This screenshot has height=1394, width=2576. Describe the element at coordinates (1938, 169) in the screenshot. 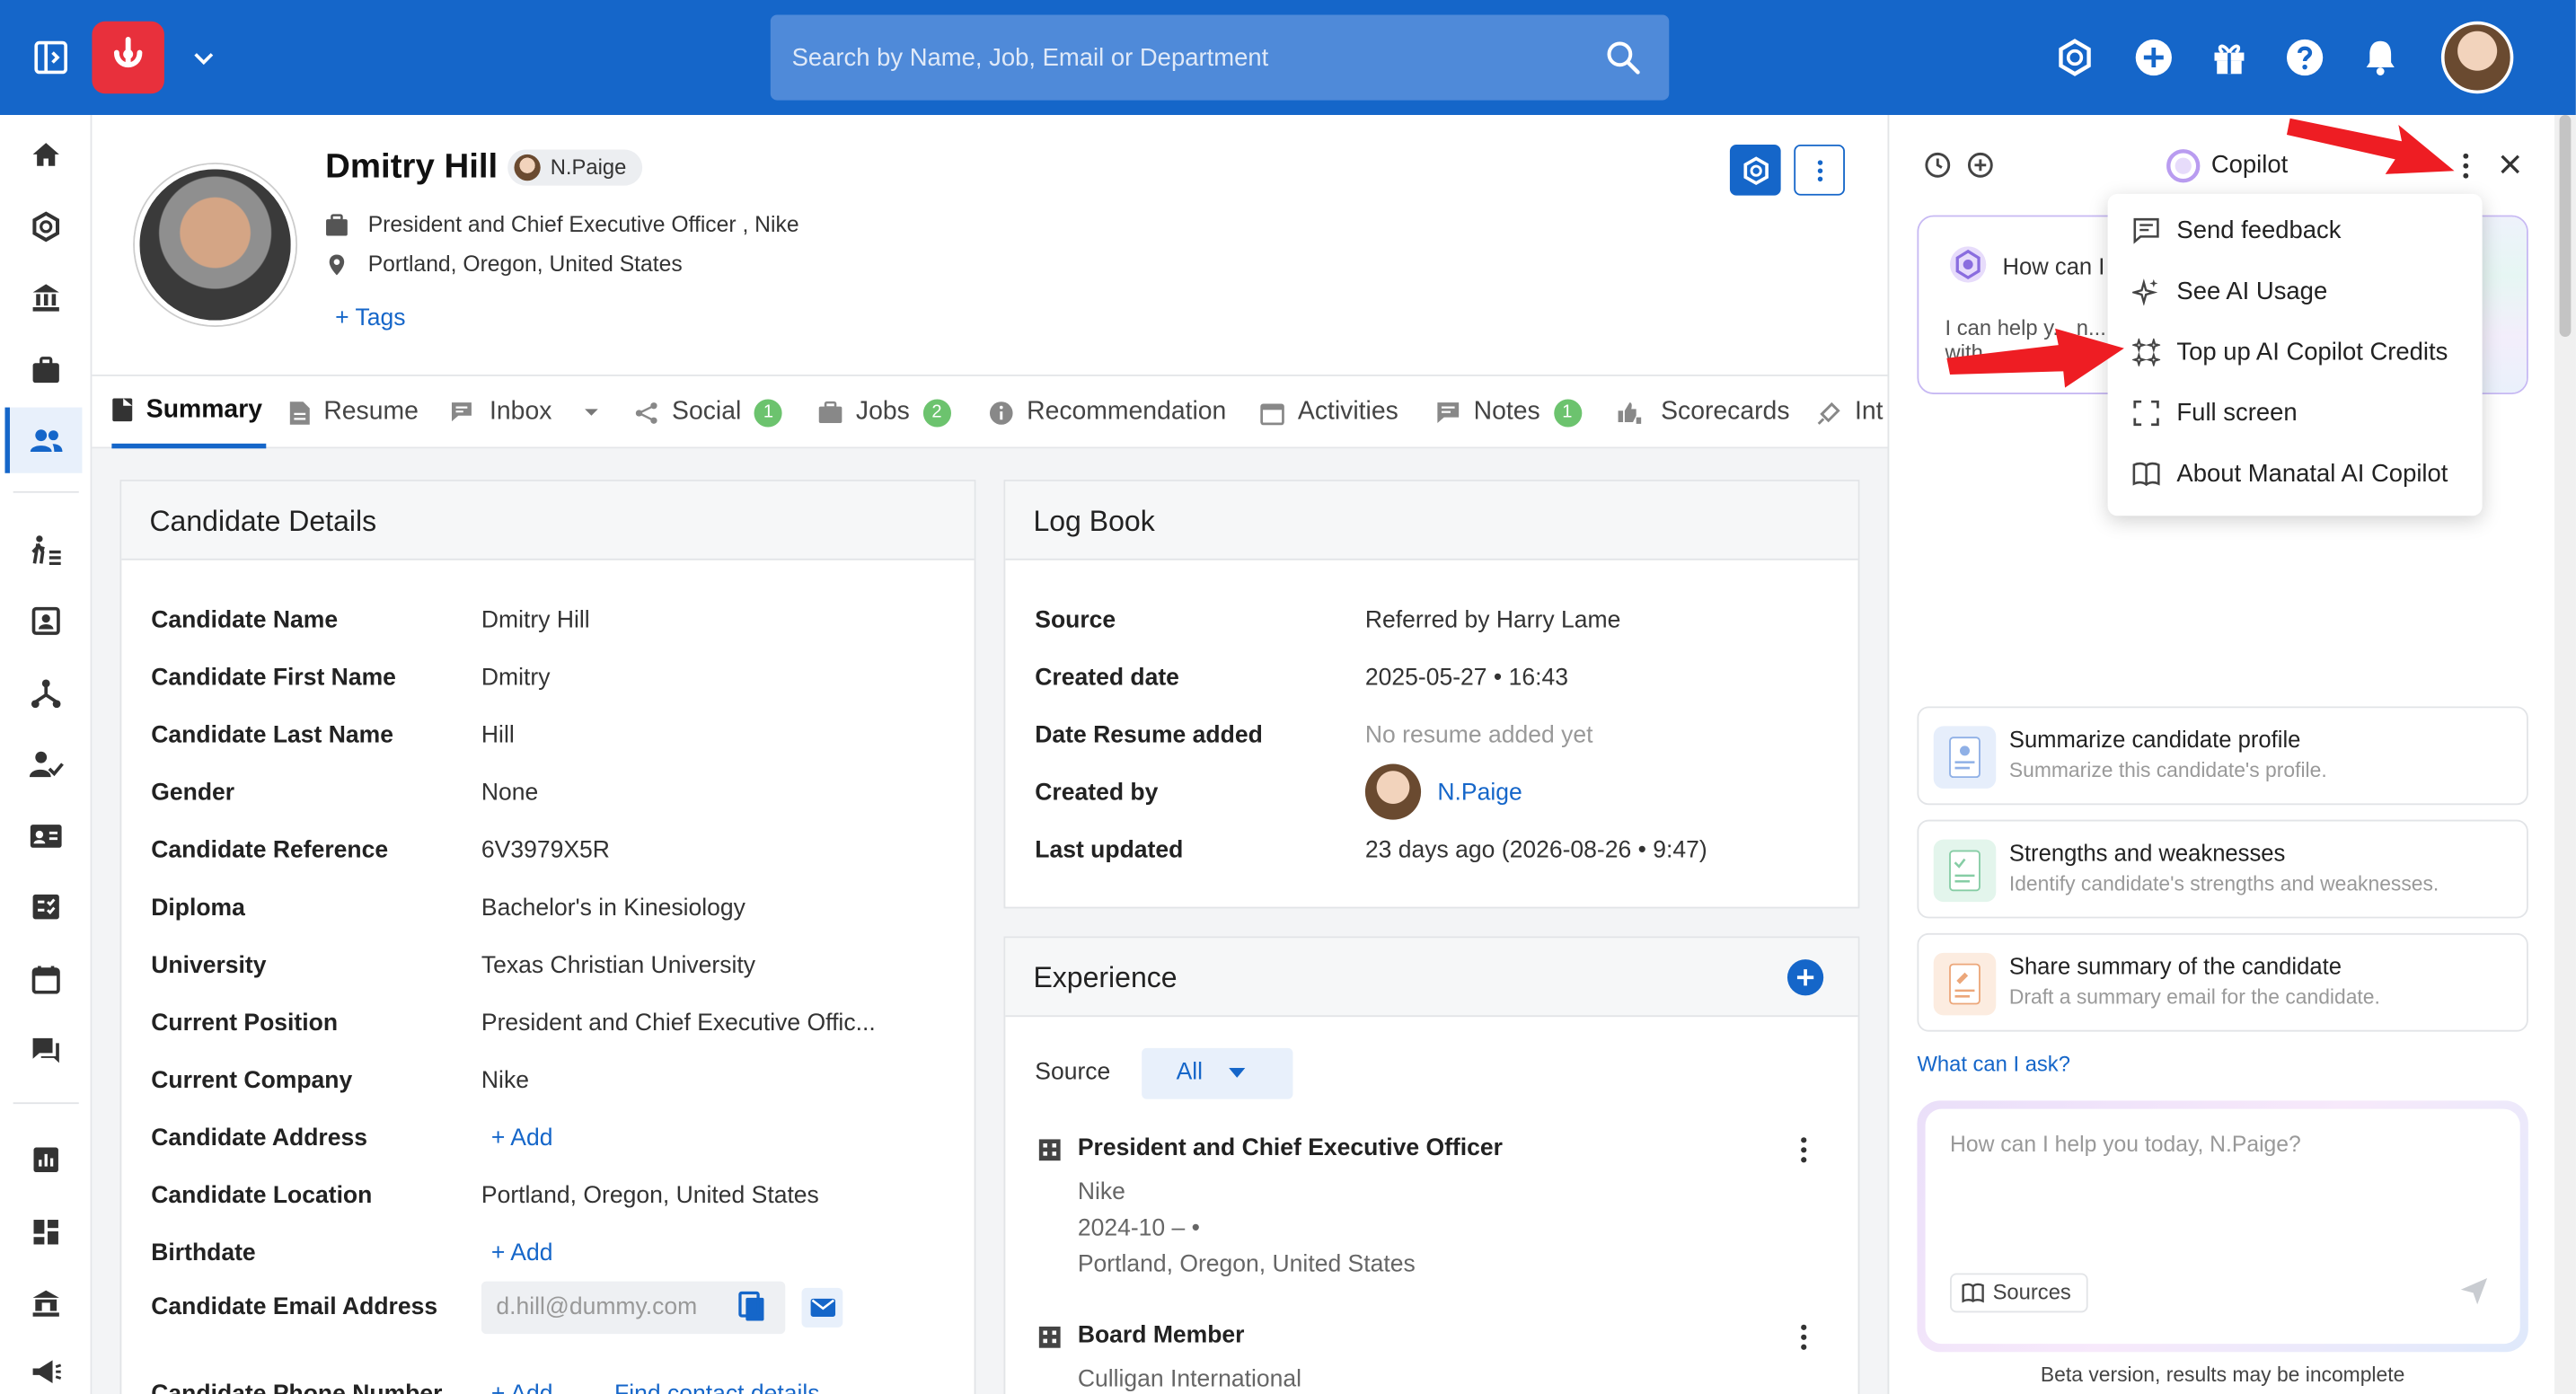

I see `history-icon` at that location.